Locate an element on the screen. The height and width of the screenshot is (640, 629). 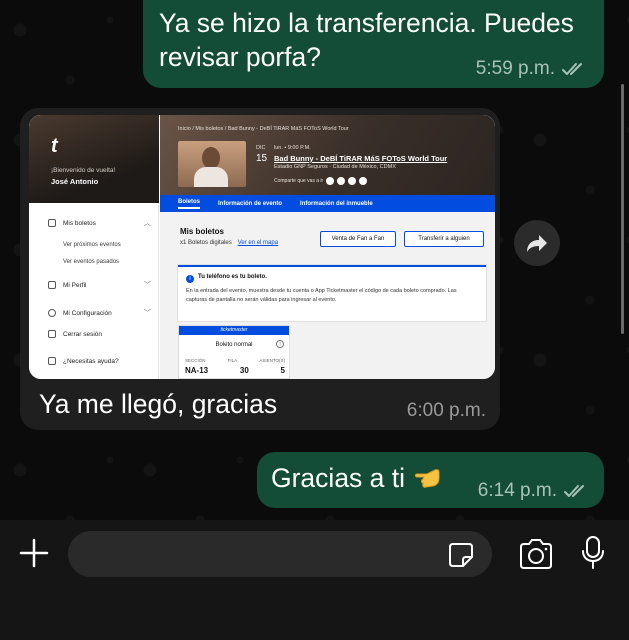
chevron-up-icon: ︿ is located at coordinates (147, 223).